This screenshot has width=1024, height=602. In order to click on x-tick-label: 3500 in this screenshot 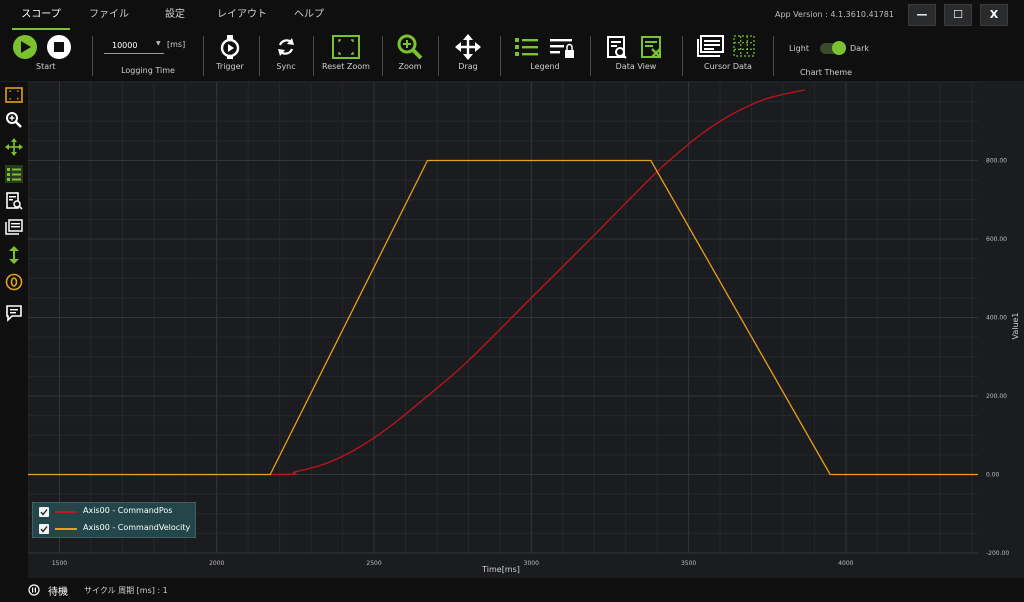, I will do `click(688, 563)`.